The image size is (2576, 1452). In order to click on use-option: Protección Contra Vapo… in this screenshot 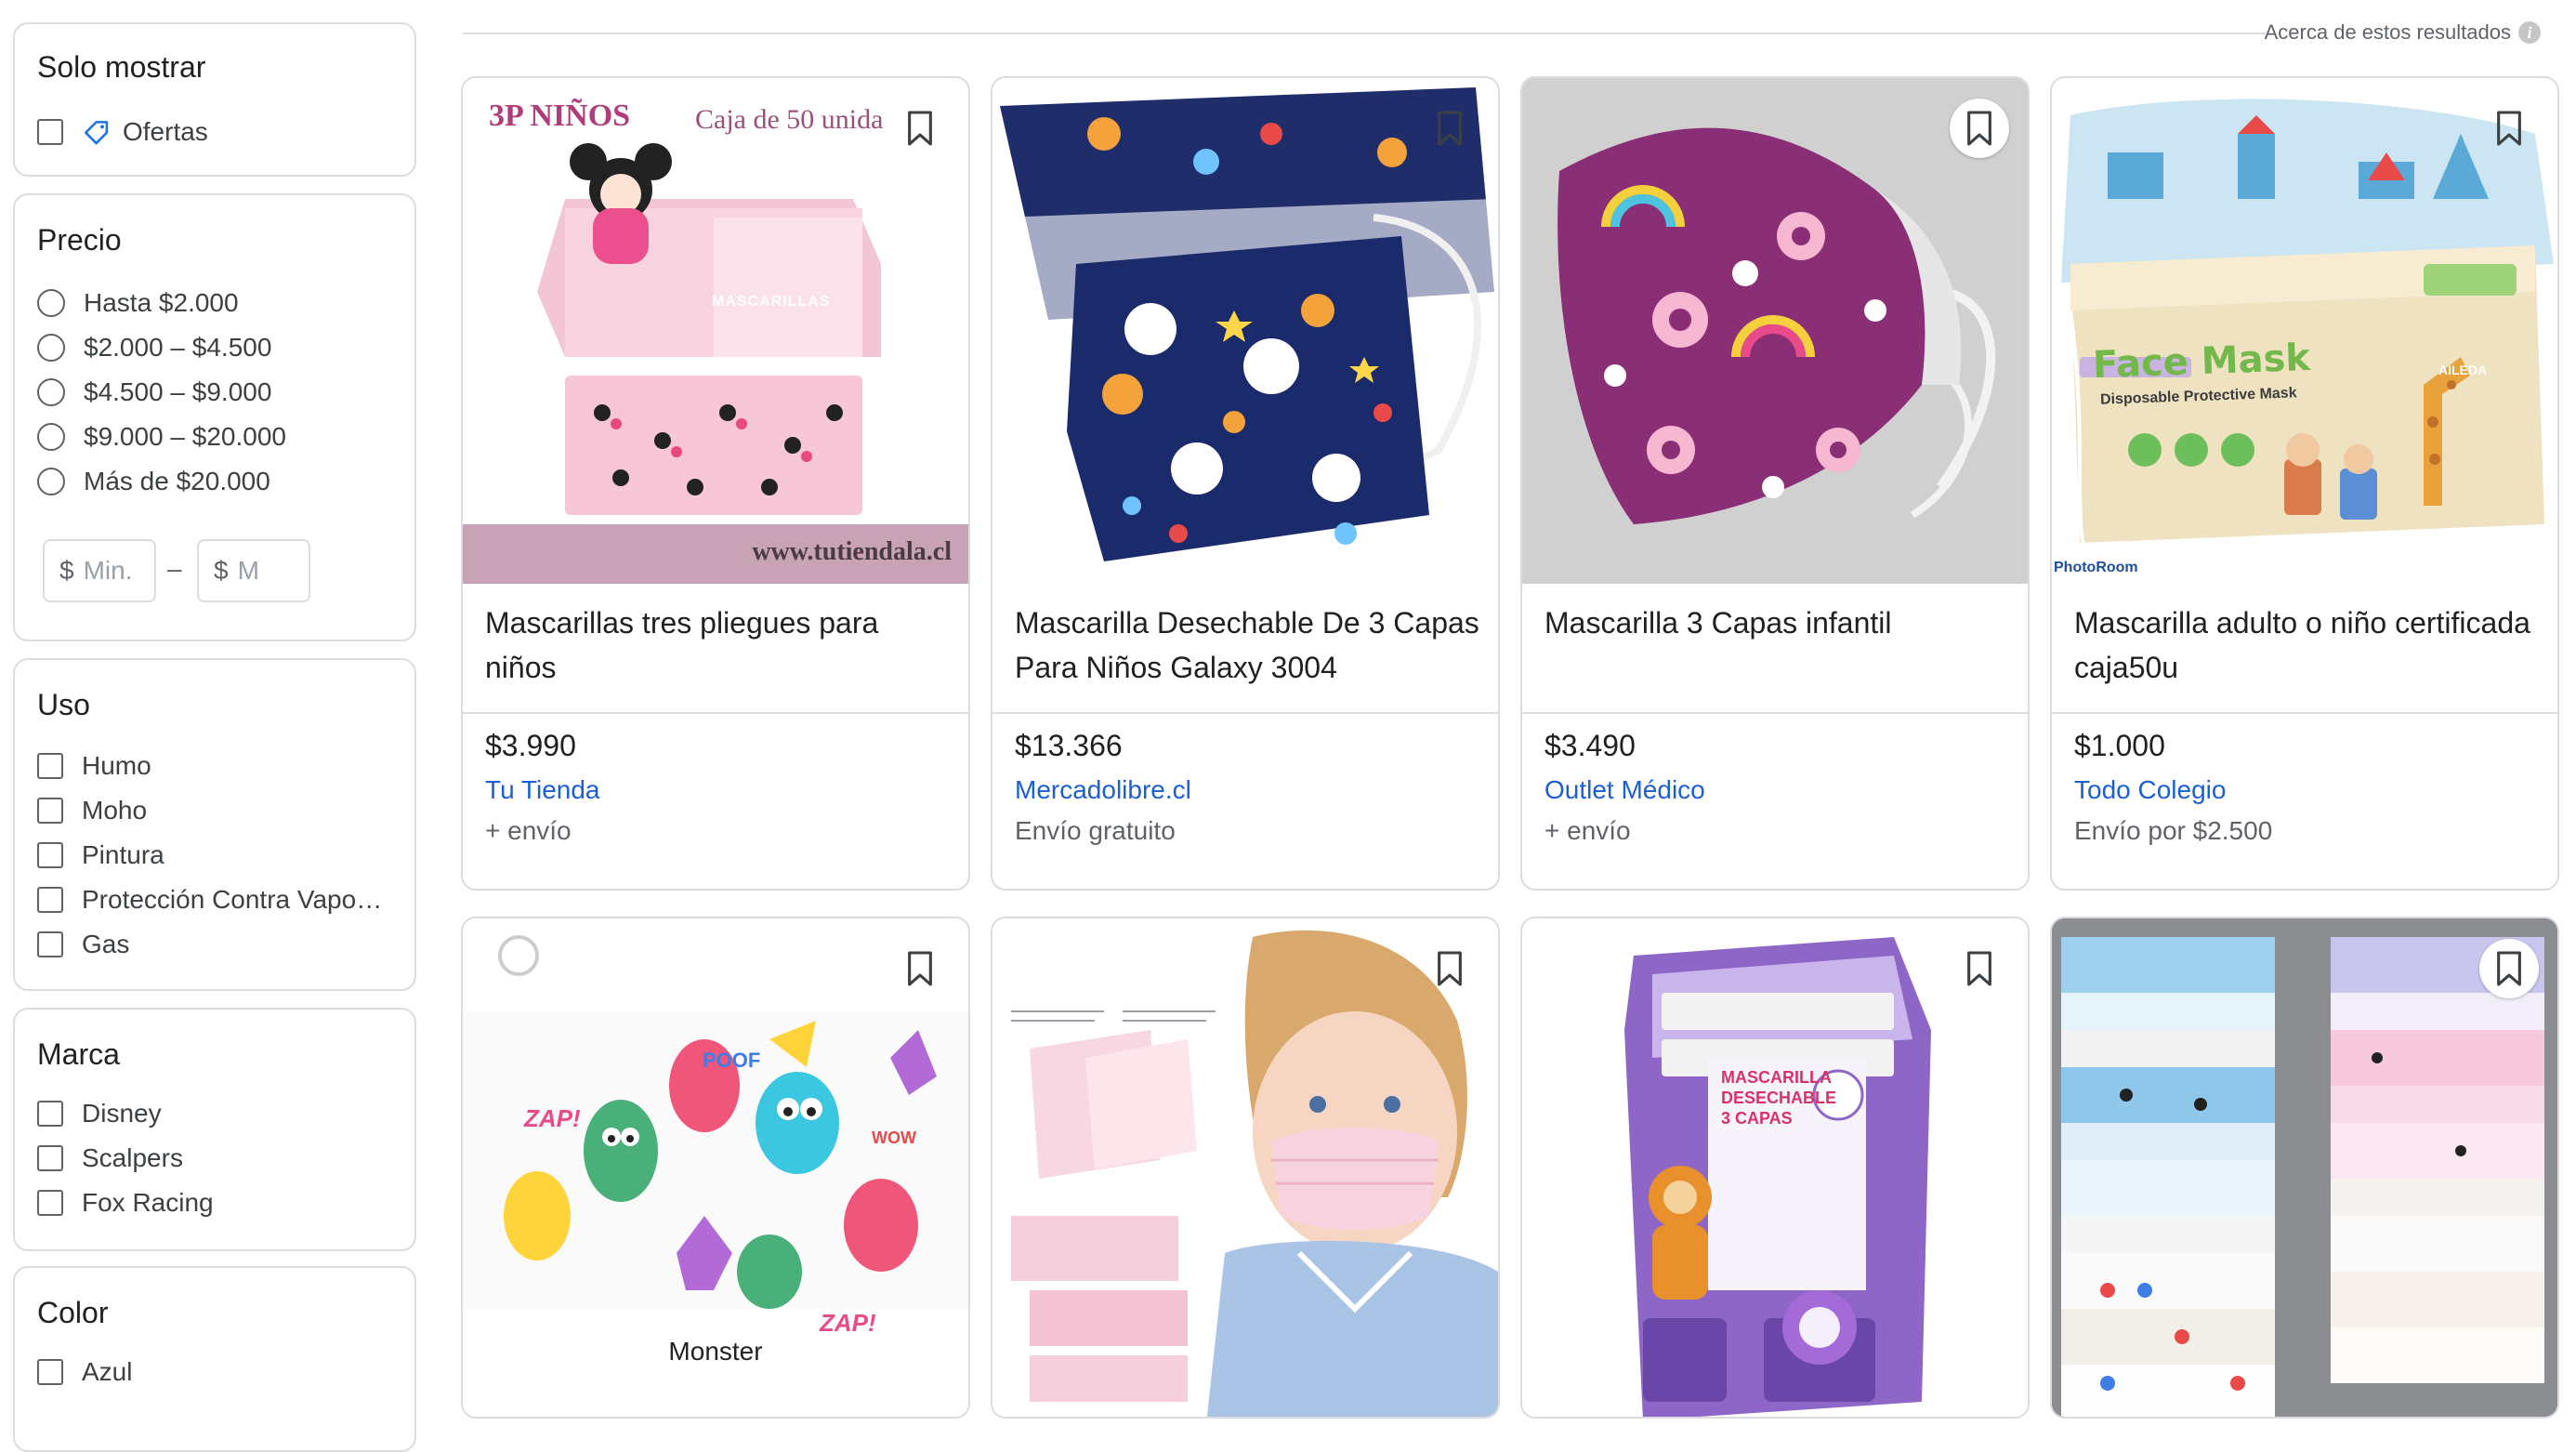, I will do `click(209, 899)`.